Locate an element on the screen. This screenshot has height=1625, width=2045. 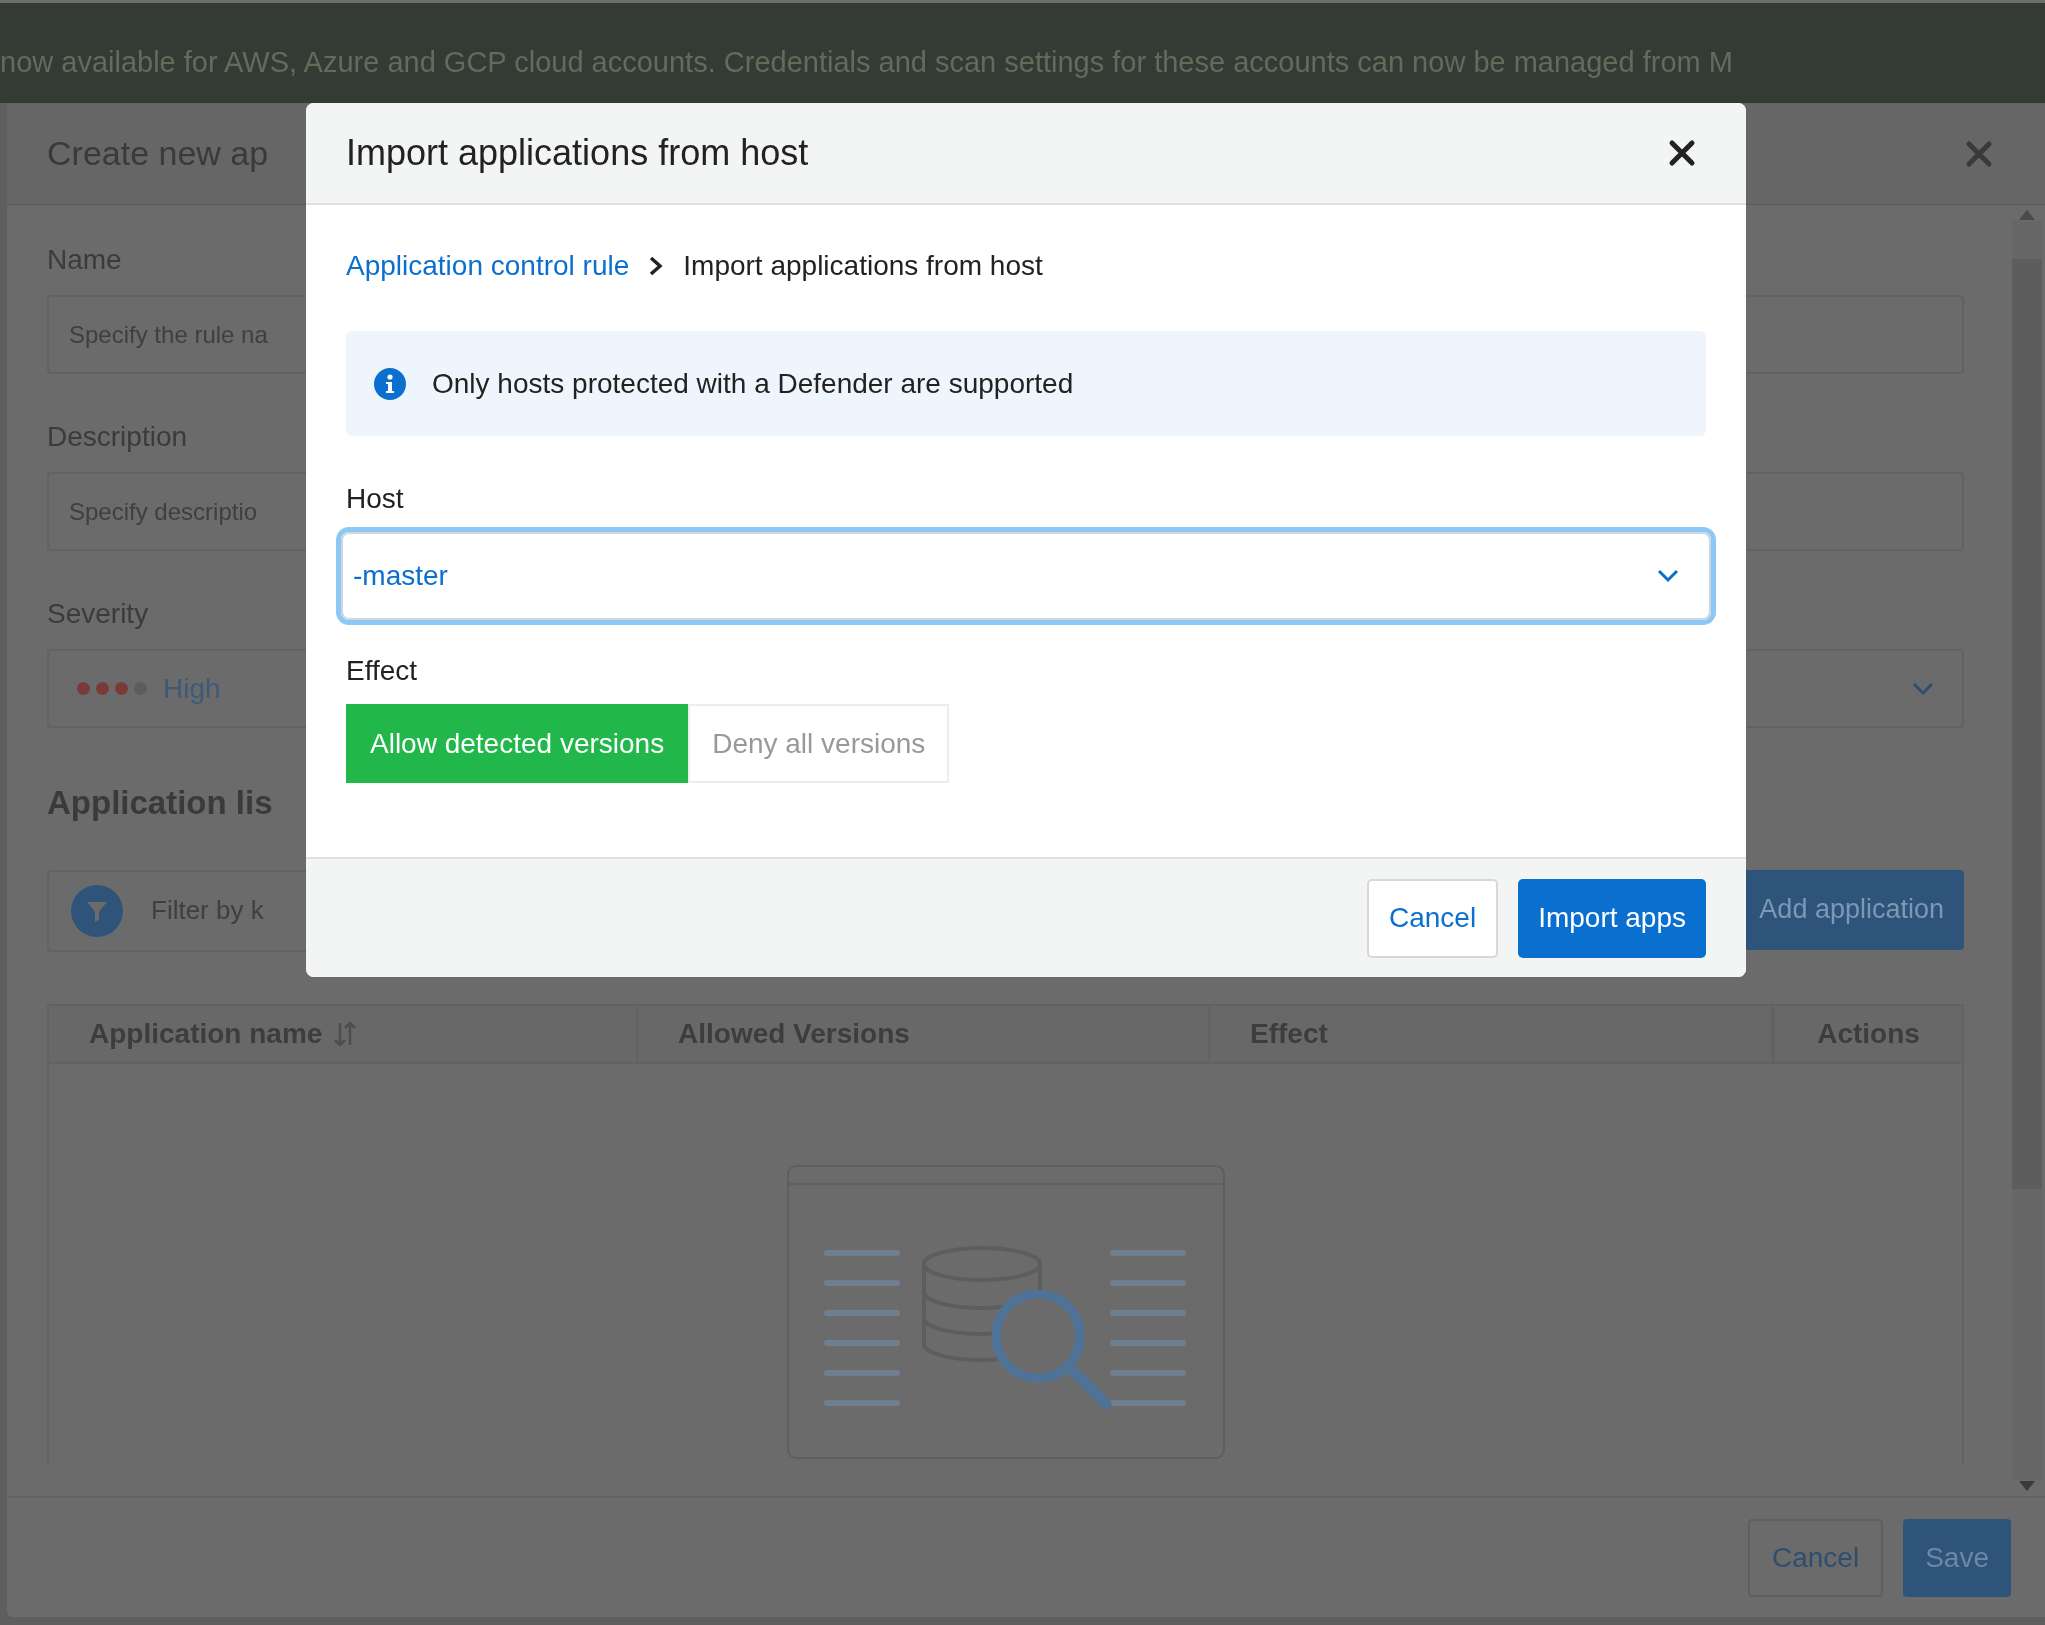
filter-icon is located at coordinates (97, 910).